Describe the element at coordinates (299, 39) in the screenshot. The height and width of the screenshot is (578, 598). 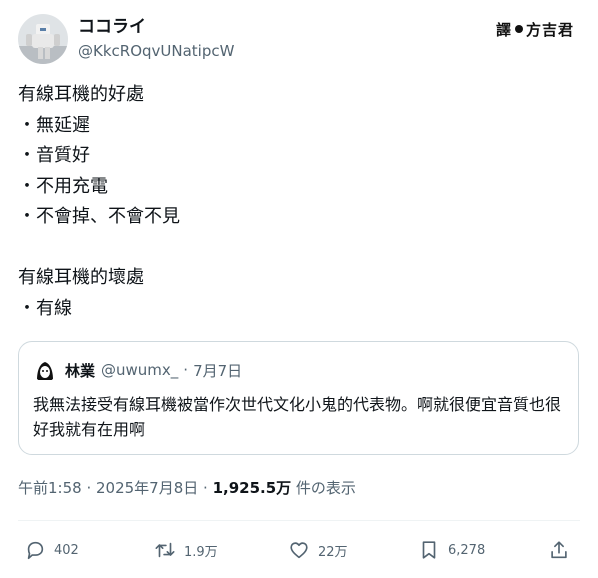
I see `tweet-header: ココライ @KkcROqvUNatipcW 譯 方吉君` at that location.